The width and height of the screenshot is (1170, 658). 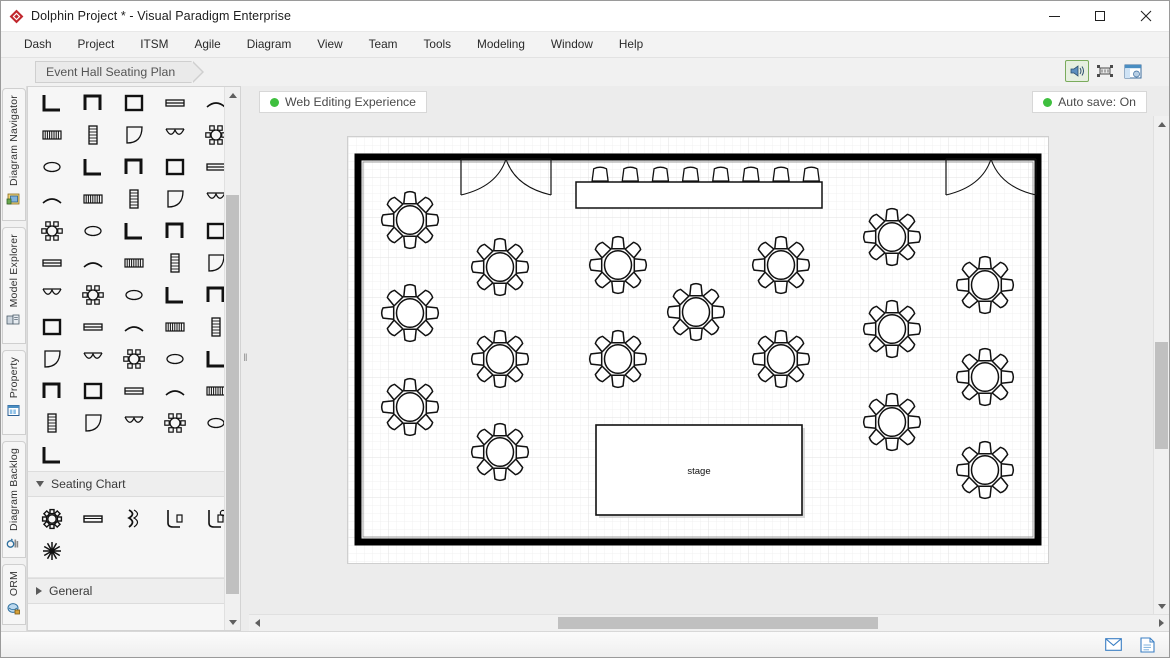 I want to click on toilet-icon, so click(x=134, y=359).